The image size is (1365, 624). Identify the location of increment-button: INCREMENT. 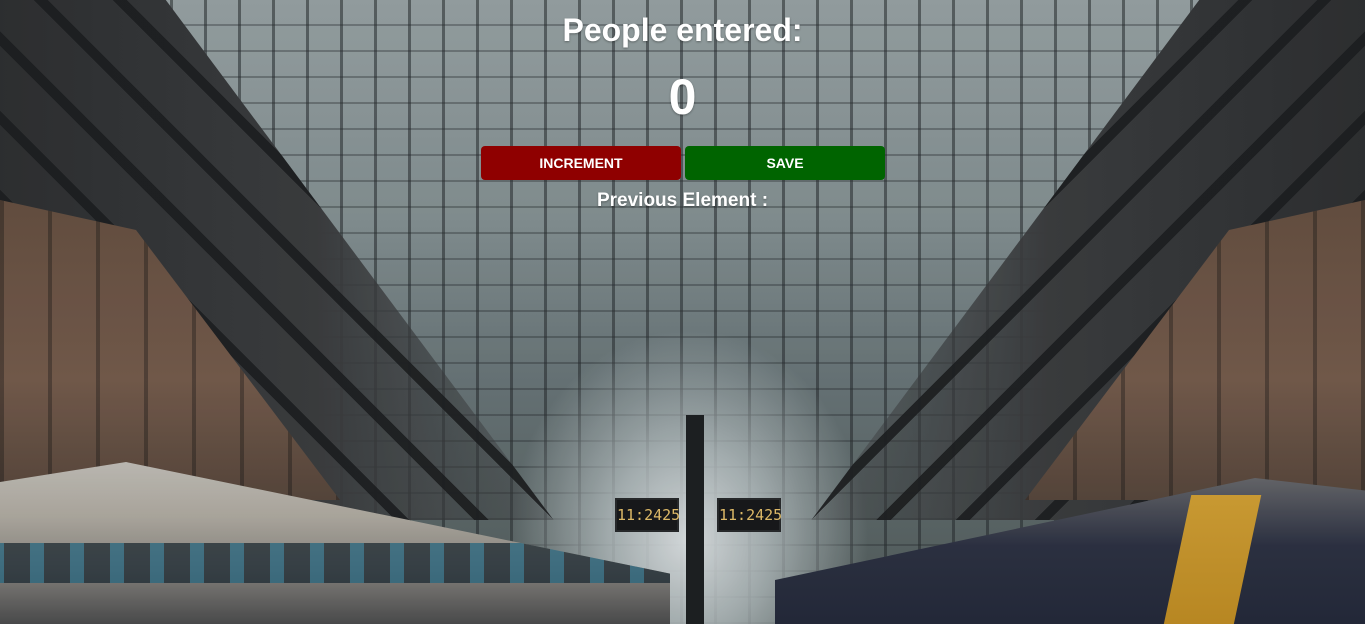
(581, 163).